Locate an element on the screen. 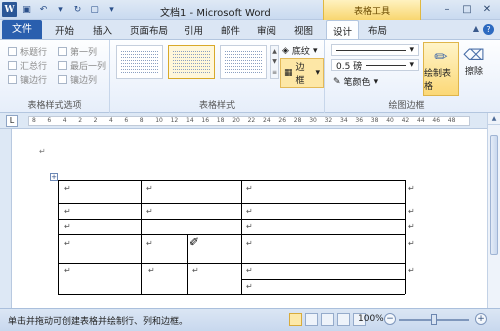  eraser-button: ⌫ 擦除 is located at coordinates (474, 69).